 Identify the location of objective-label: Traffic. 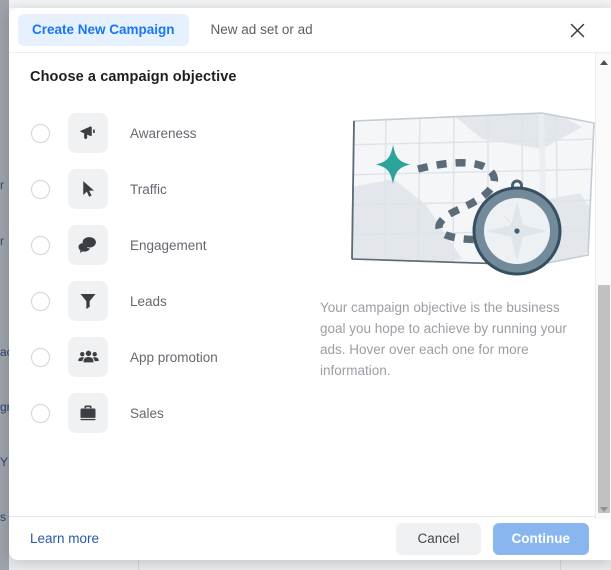
(148, 189).